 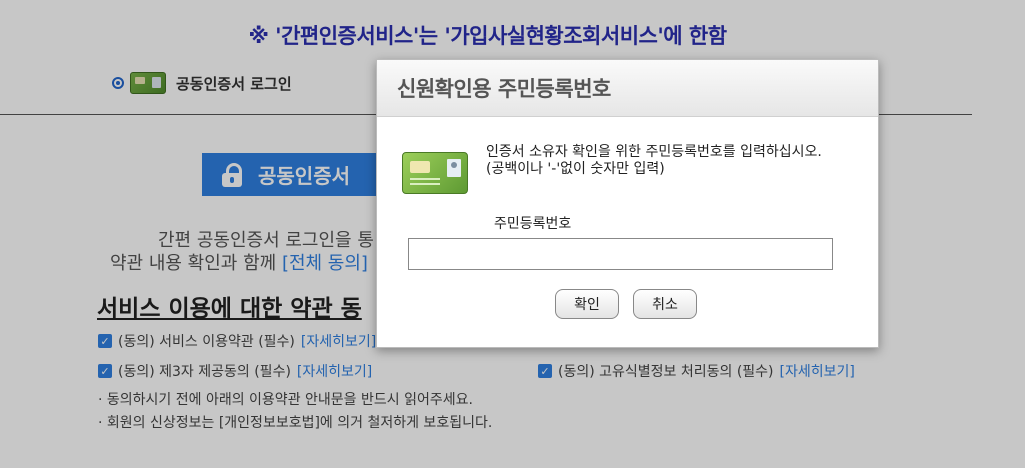 What do you see at coordinates (627, 88) in the screenshot?
I see `dialog-title: 신원확인용 주민등록번호` at bounding box center [627, 88].